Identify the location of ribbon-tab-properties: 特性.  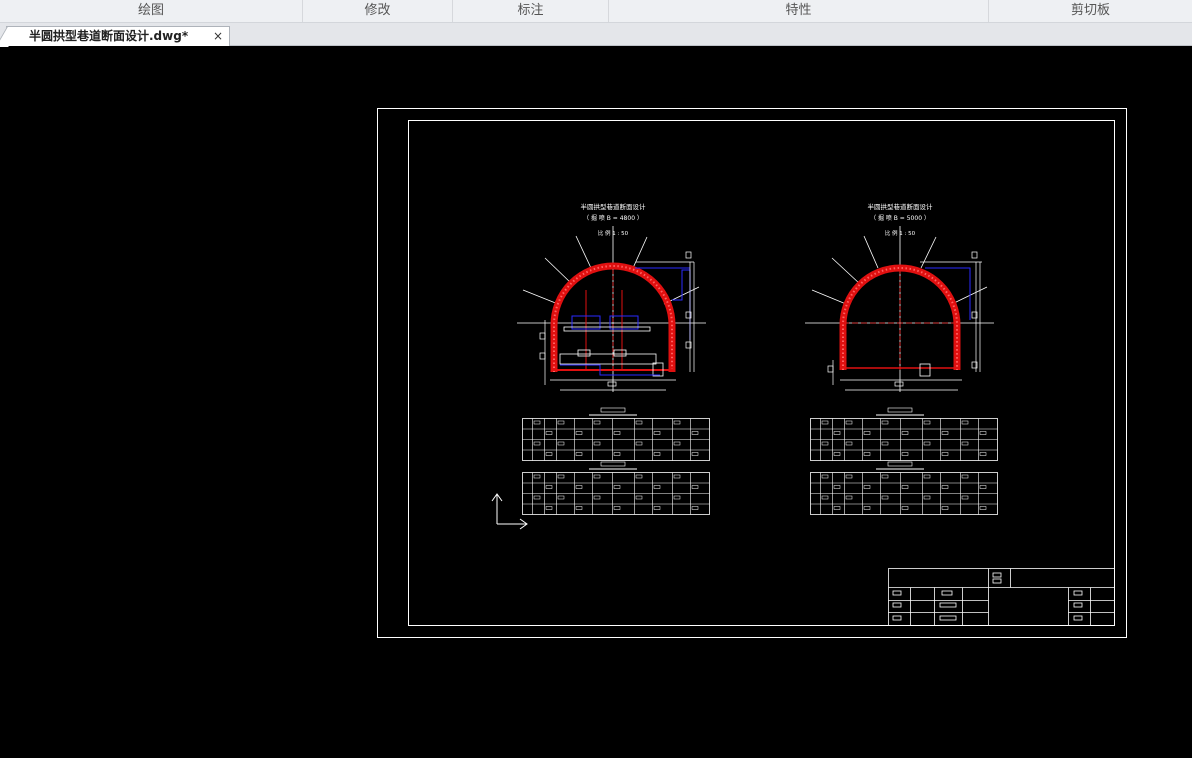
(799, 11).